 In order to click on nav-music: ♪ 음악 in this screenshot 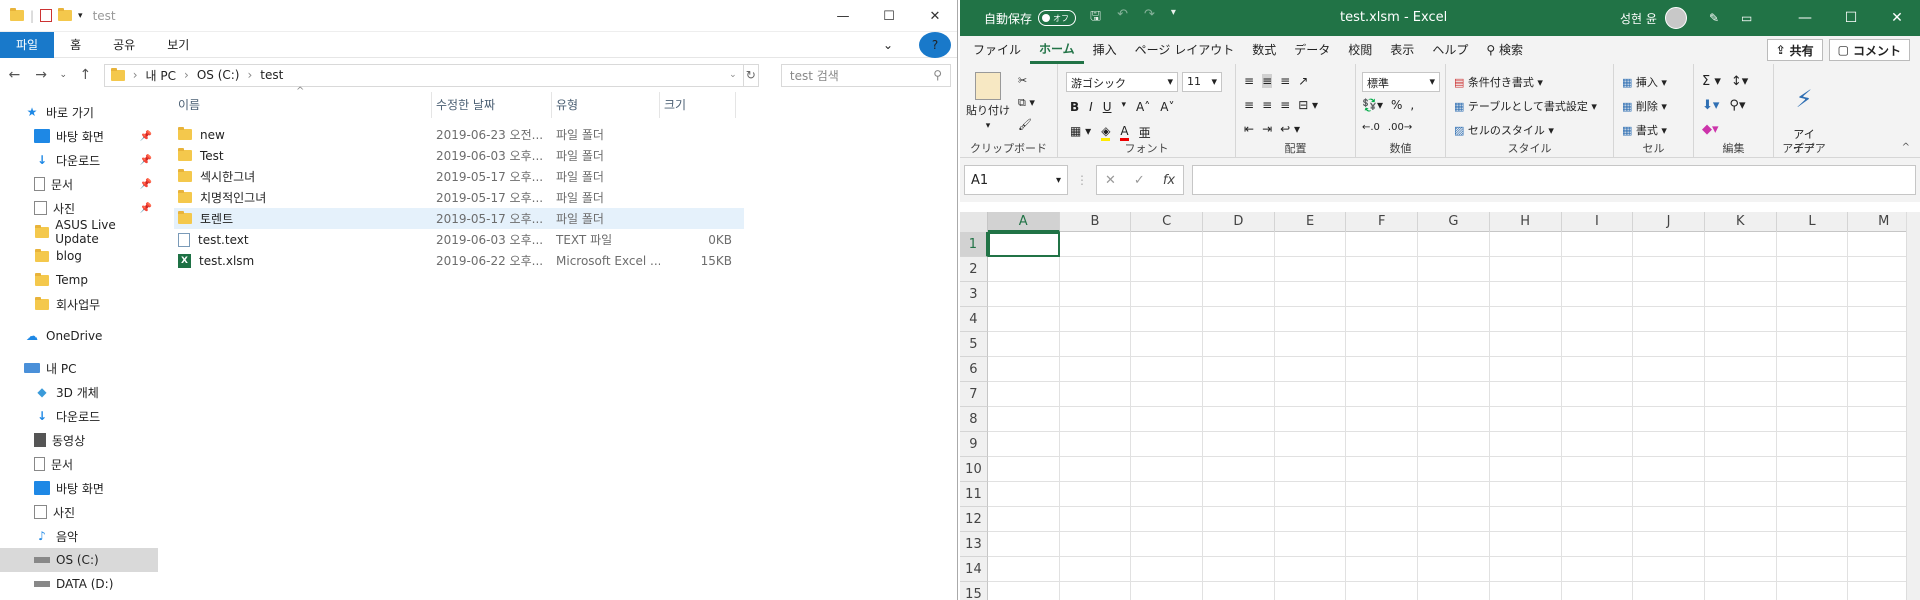, I will do `click(79, 536)`.